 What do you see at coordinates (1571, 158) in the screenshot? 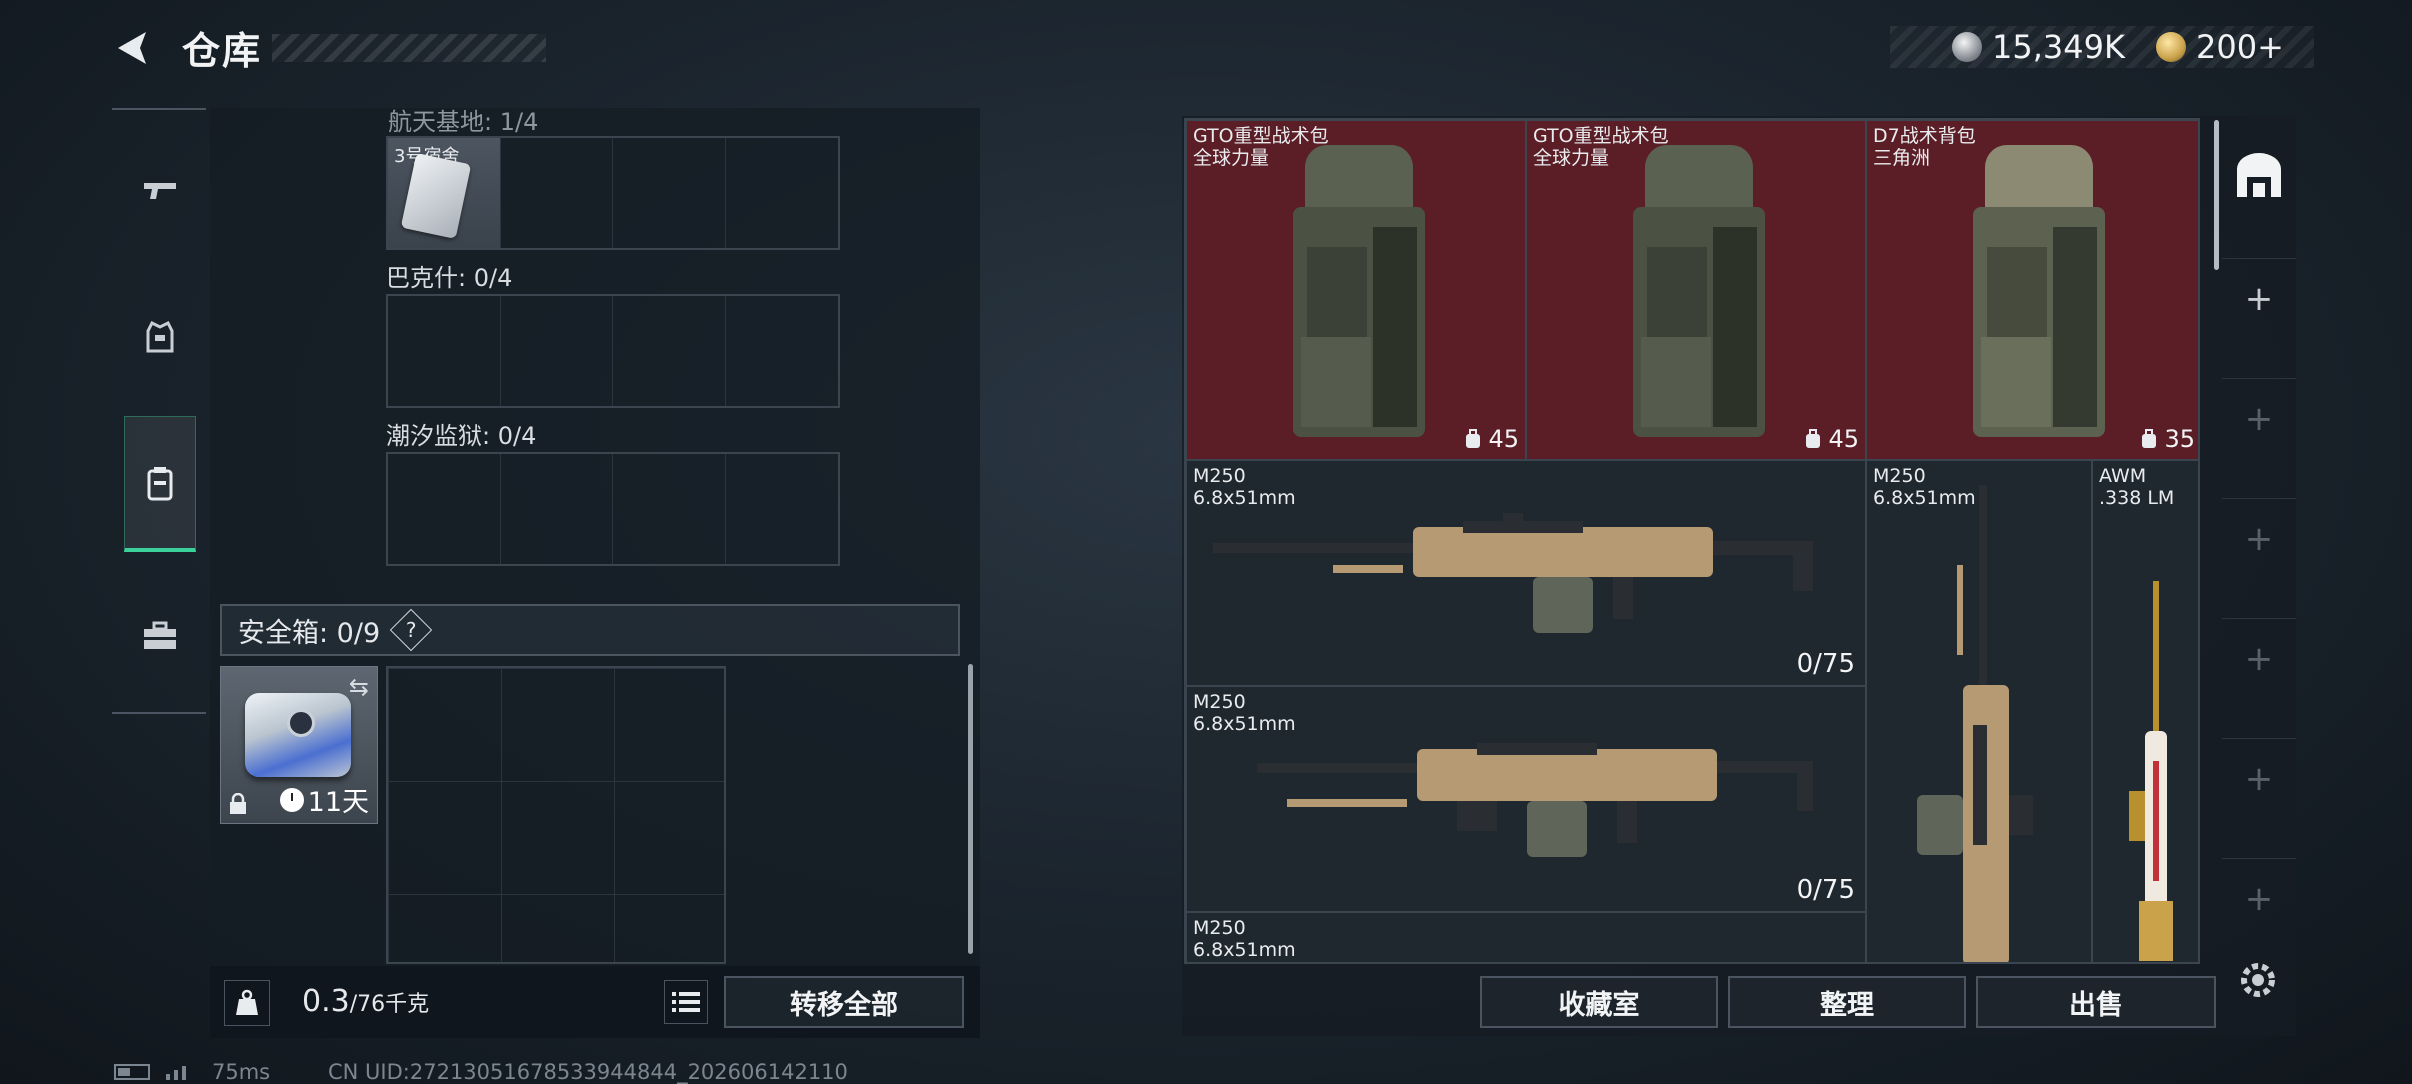
I see `item-subtitle: 全球力量` at bounding box center [1571, 158].